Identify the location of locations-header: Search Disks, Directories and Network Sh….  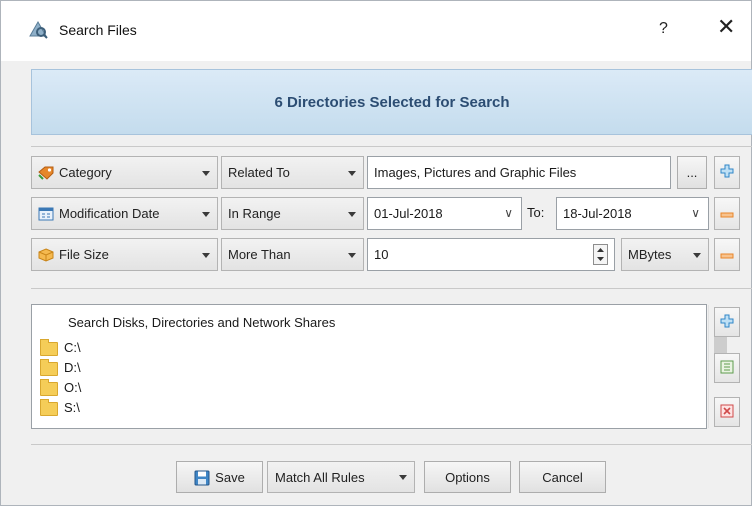
(202, 322).